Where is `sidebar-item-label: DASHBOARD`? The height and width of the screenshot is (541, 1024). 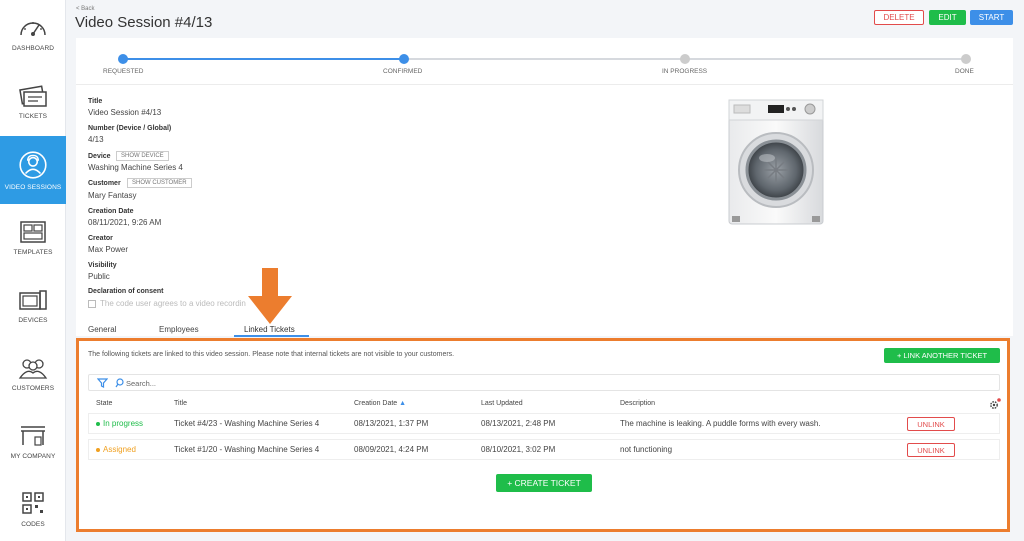
sidebar-item-label: DASHBOARD is located at coordinates (33, 48).